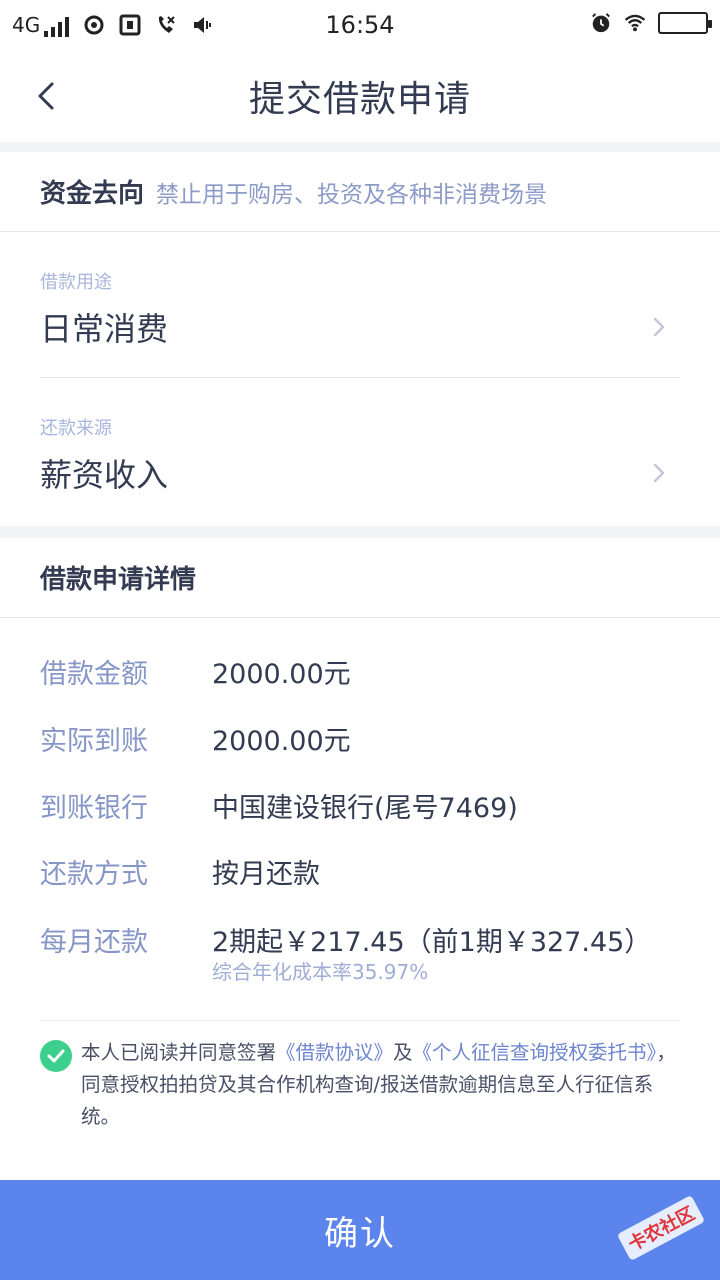 The width and height of the screenshot is (720, 1280). What do you see at coordinates (601, 23) in the screenshot?
I see `alarm-icon` at bounding box center [601, 23].